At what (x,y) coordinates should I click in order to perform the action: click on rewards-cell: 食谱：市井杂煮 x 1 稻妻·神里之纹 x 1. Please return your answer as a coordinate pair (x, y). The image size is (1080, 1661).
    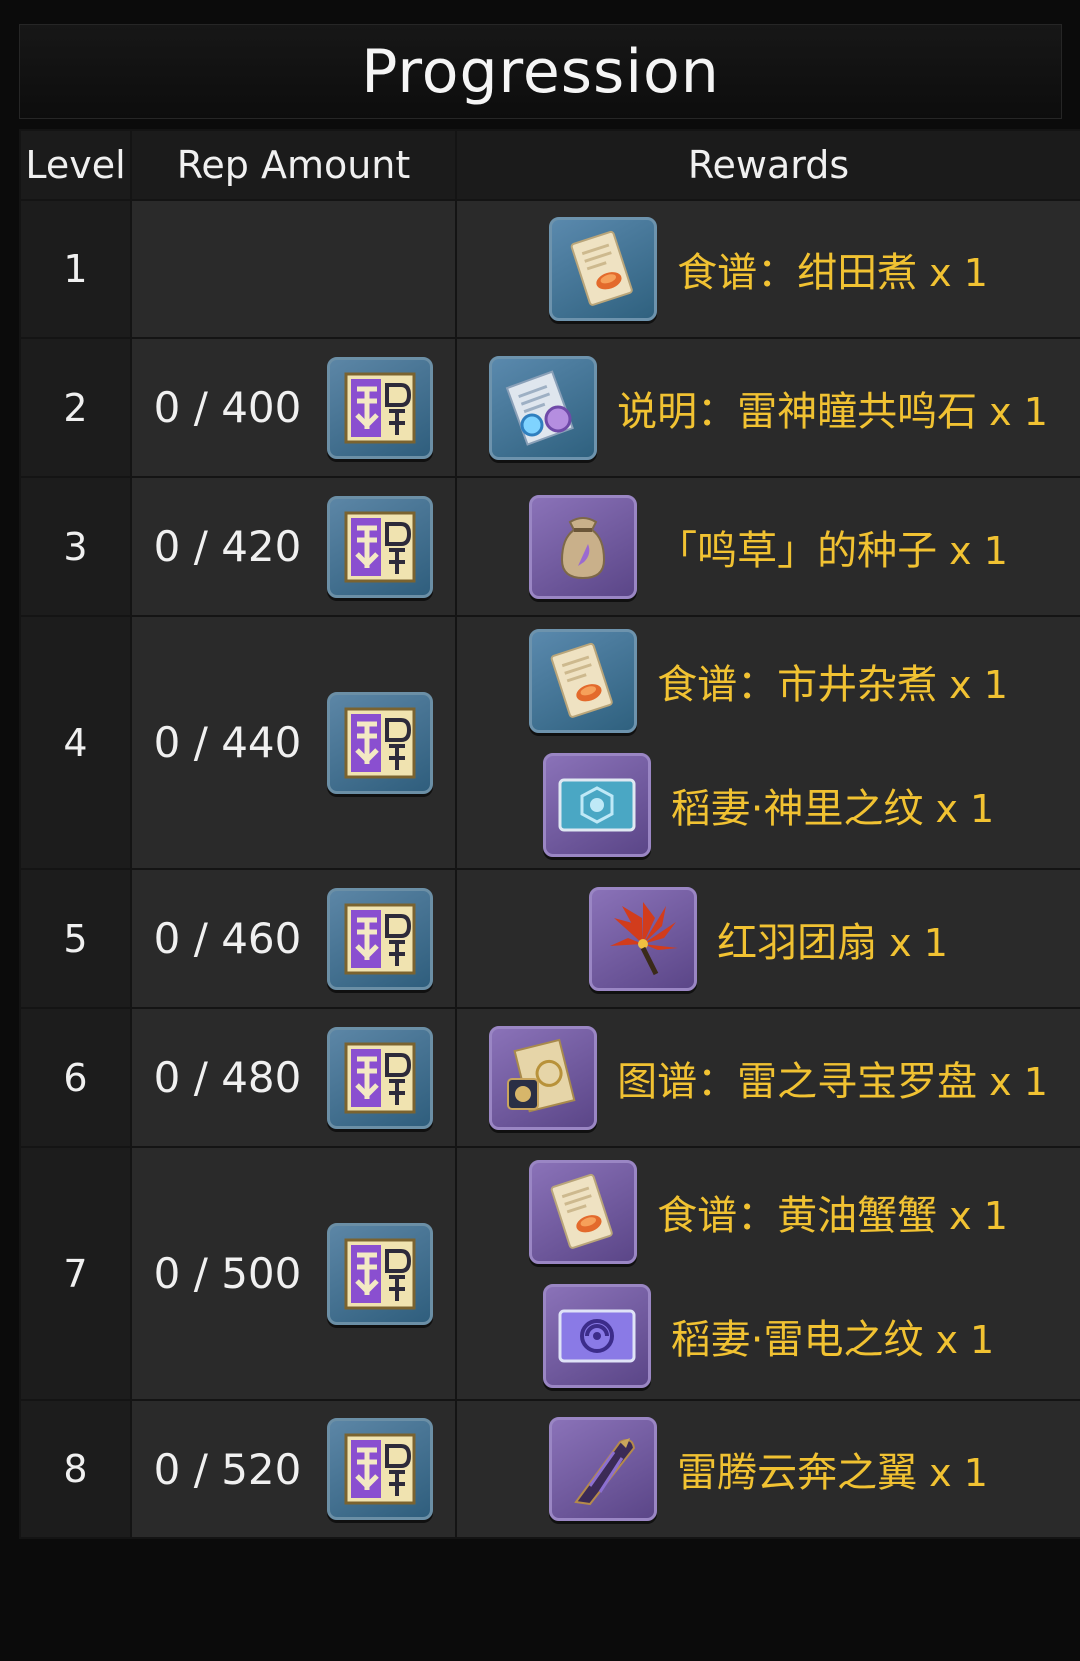
    Looking at the image, I should click on (767, 742).